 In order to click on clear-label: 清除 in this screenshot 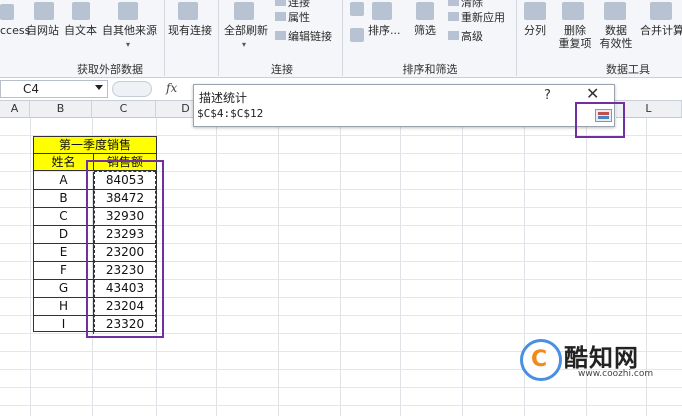, I will do `click(472, 4)`.